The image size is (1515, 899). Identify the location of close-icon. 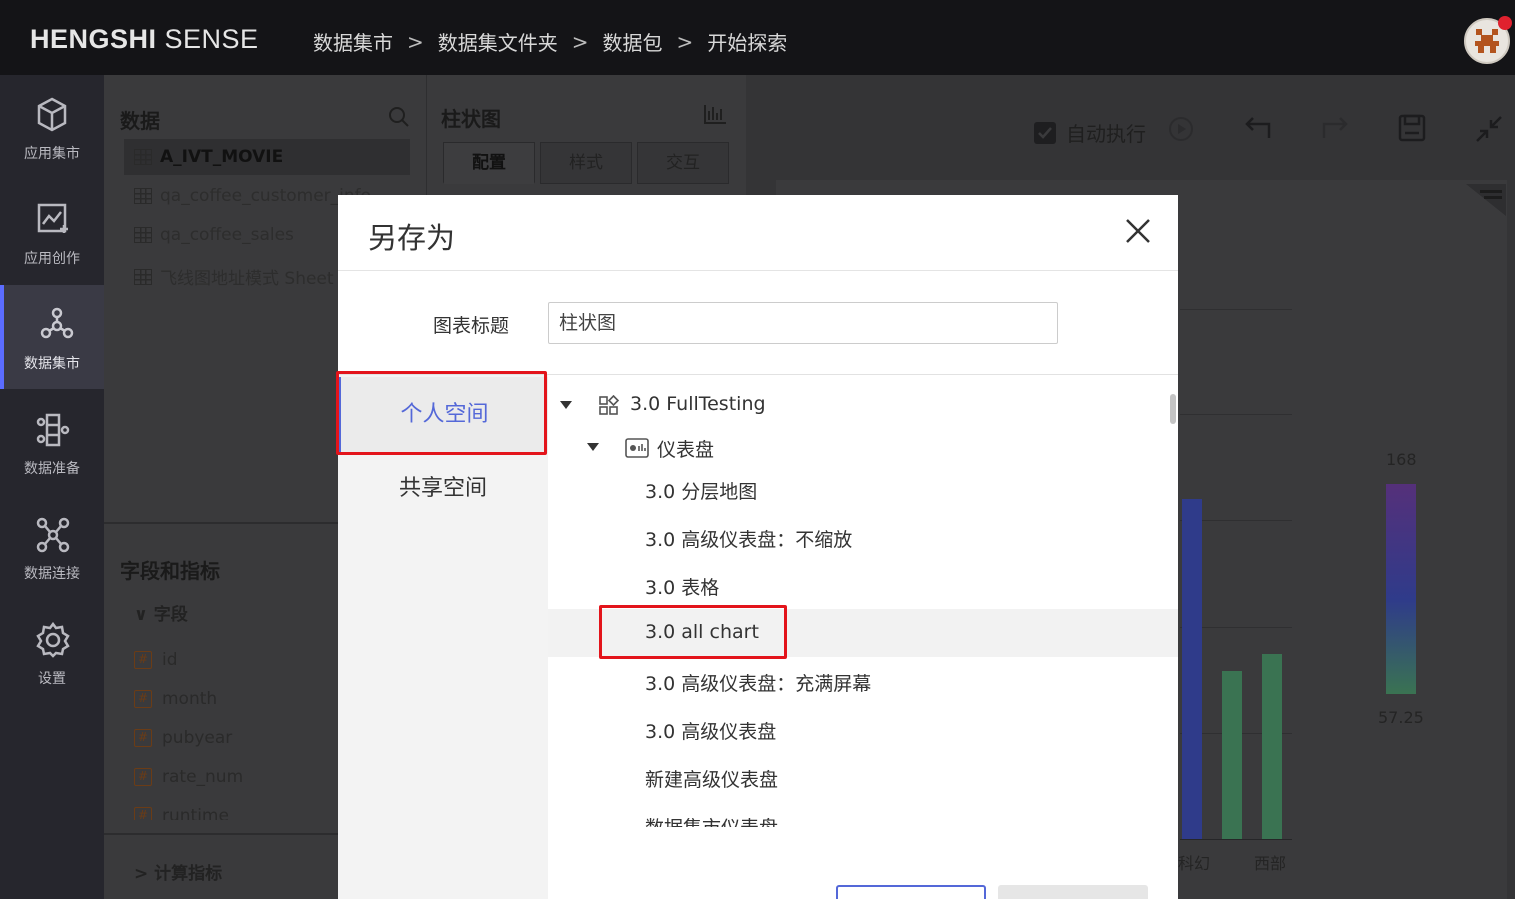
(1138, 231).